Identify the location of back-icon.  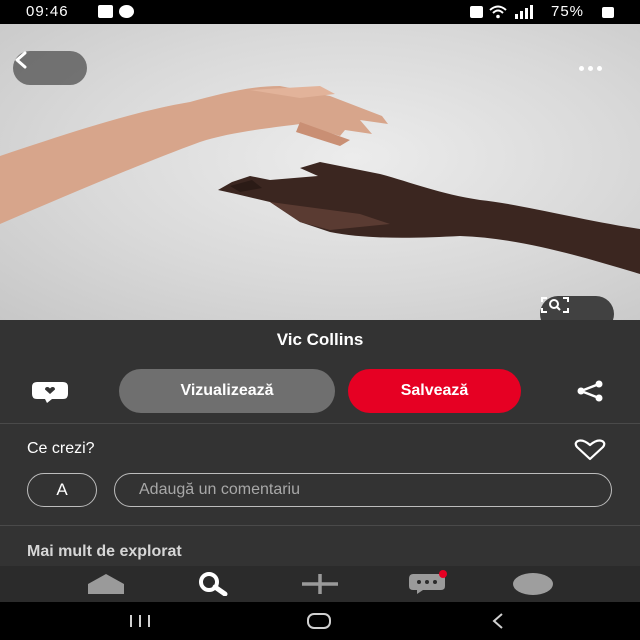
(497, 621).